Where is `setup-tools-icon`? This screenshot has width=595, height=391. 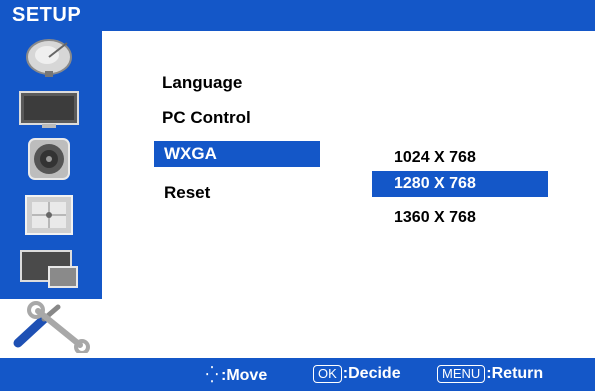 setup-tools-icon is located at coordinates (51, 327).